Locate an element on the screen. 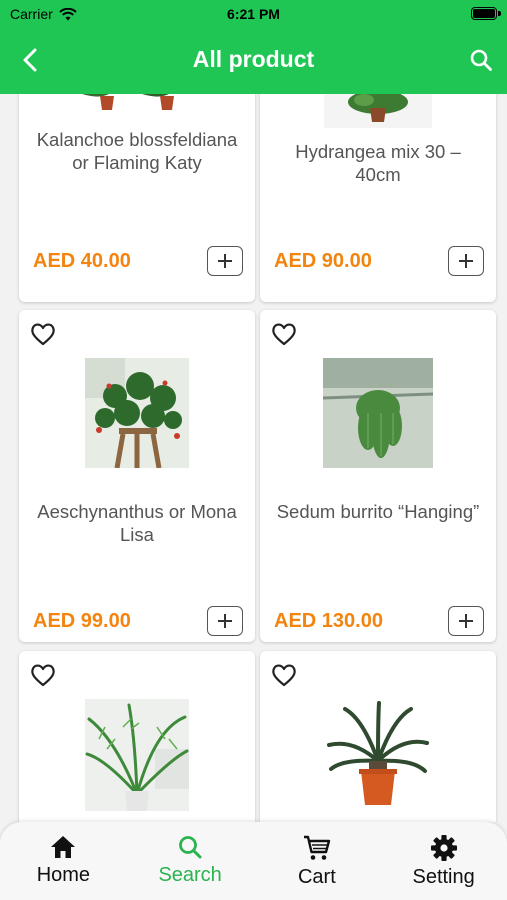  app-header: Carrier 6:21 PM All product is located at coordinates (253, 47).